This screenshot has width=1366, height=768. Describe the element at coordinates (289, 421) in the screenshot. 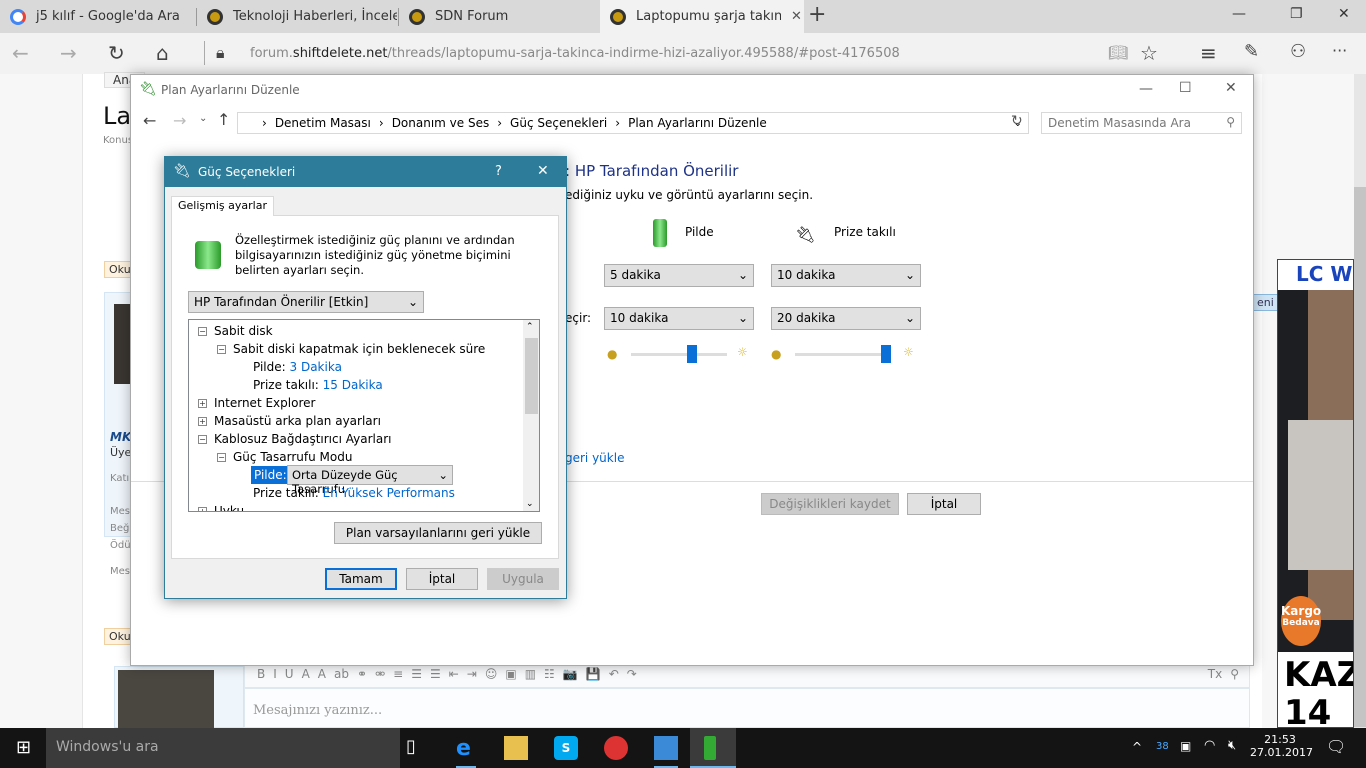

I see `tree-item-desktop: + Masaüstü arka plan ayarları` at that location.